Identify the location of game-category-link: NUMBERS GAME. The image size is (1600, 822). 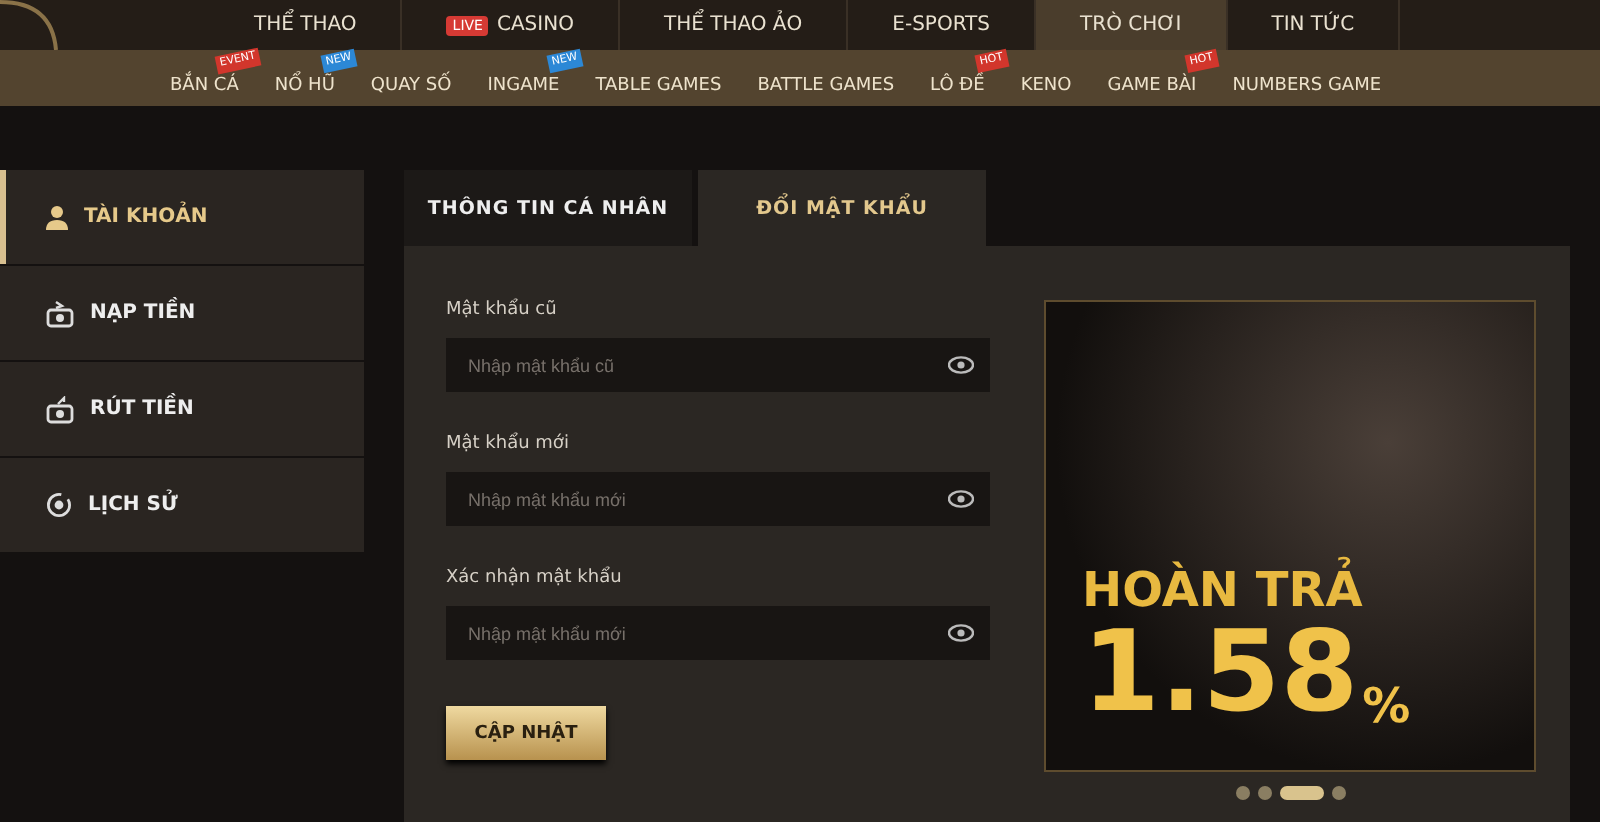
(1307, 86).